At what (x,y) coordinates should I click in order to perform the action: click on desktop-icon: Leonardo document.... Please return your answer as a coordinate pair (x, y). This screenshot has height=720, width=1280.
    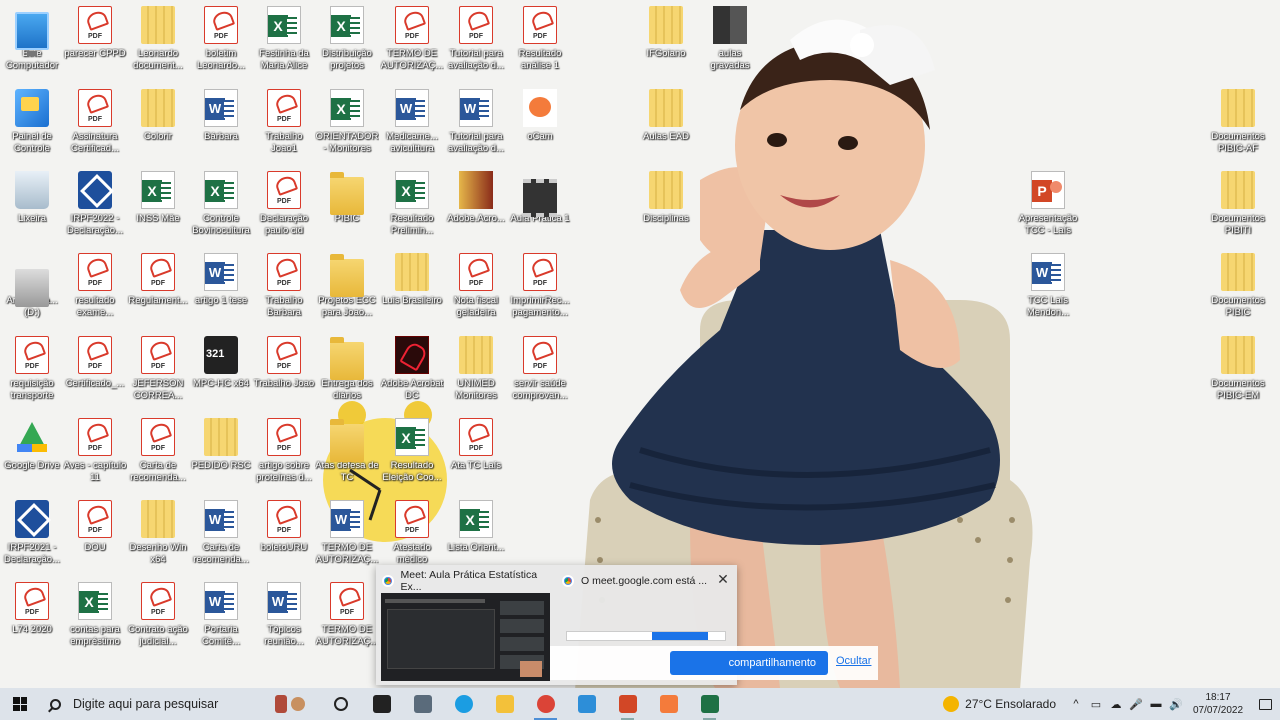
    Looking at the image, I should click on (158, 43).